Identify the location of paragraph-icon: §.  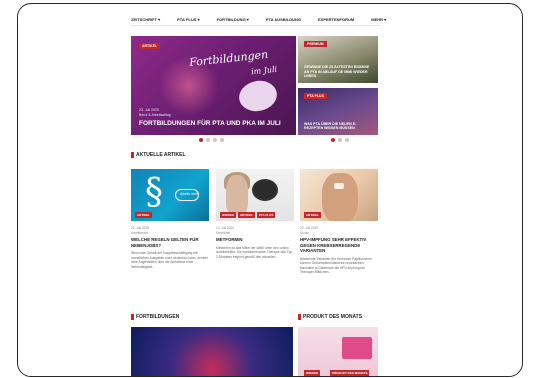
(154, 192).